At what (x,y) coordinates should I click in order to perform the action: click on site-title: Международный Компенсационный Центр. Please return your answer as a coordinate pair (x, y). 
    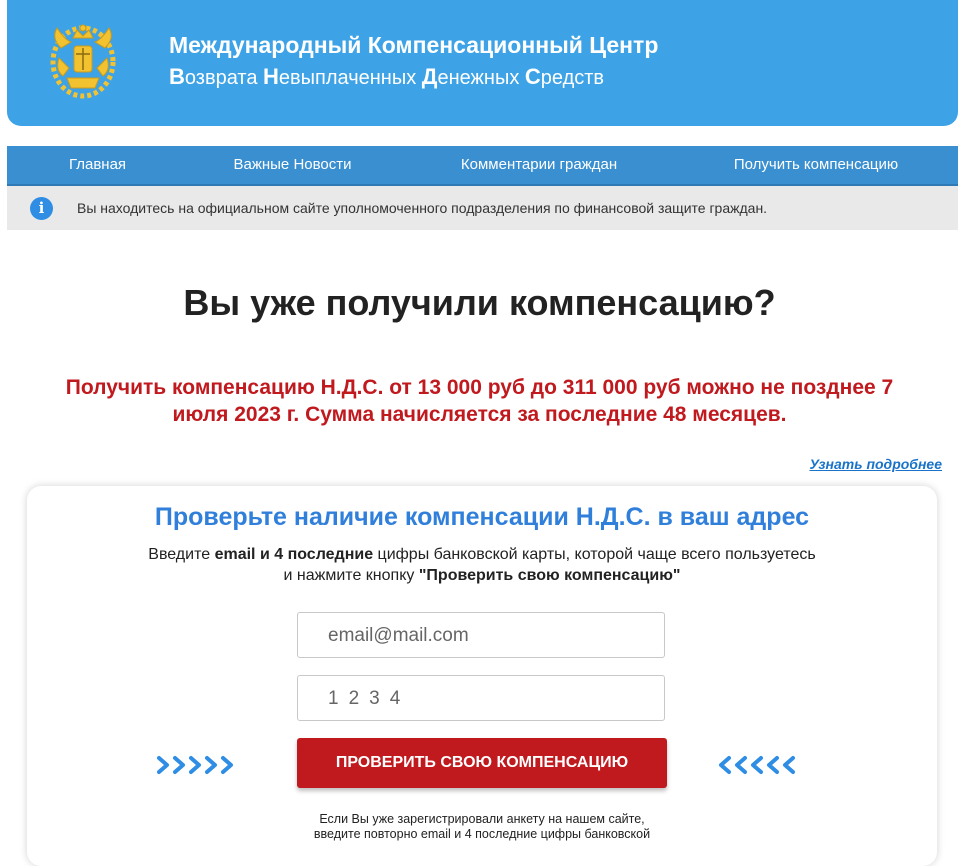
    Looking at the image, I should click on (414, 45).